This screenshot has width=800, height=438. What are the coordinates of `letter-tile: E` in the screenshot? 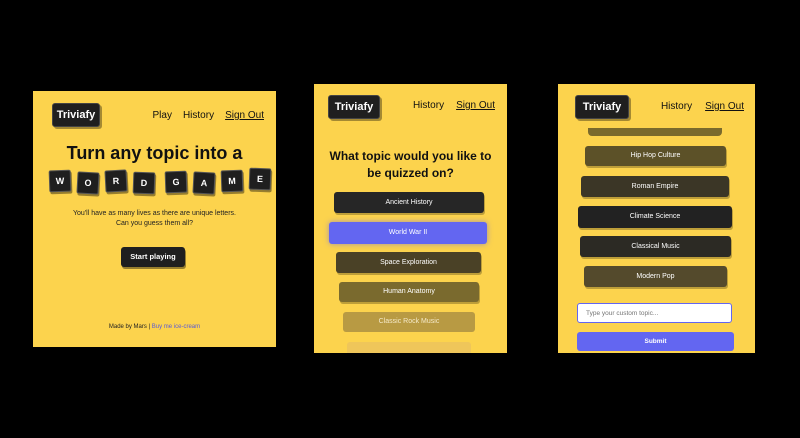 It's located at (260, 179).